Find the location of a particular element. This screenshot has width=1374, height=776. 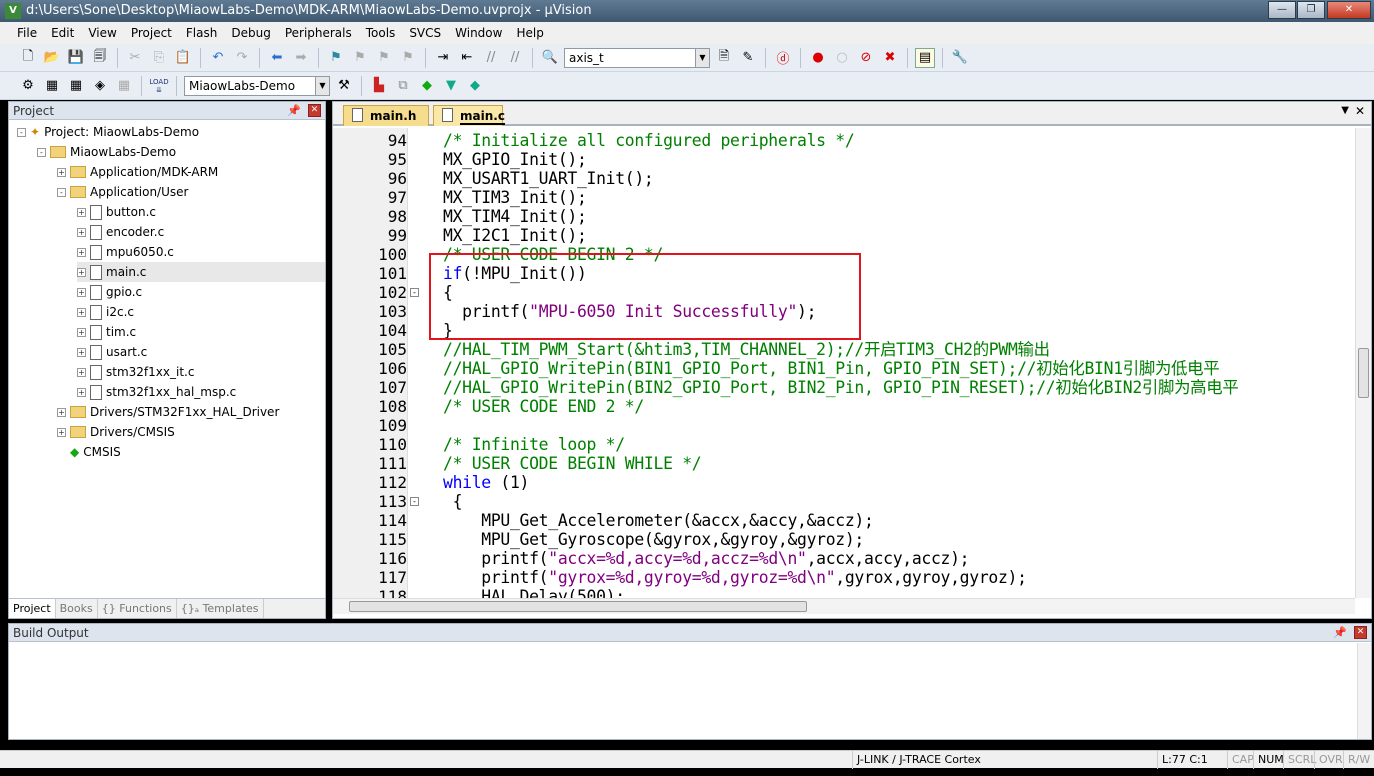

unindent-icon: ⇤ is located at coordinates (467, 58).